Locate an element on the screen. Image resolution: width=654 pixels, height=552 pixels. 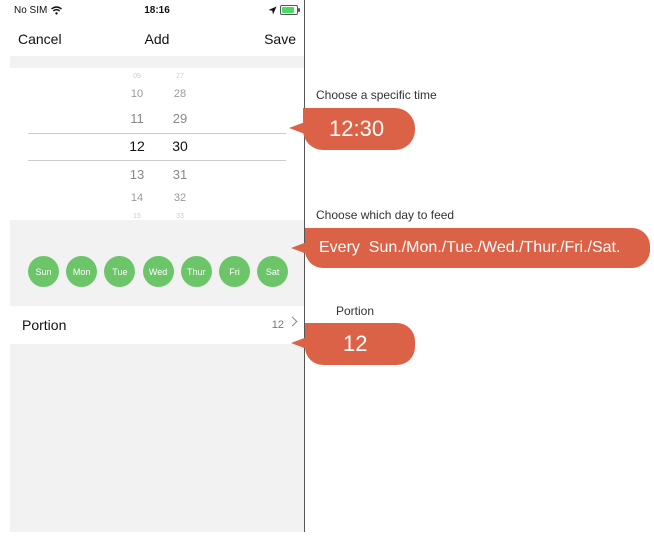
portion-caption: Portion is located at coordinates (355, 311).